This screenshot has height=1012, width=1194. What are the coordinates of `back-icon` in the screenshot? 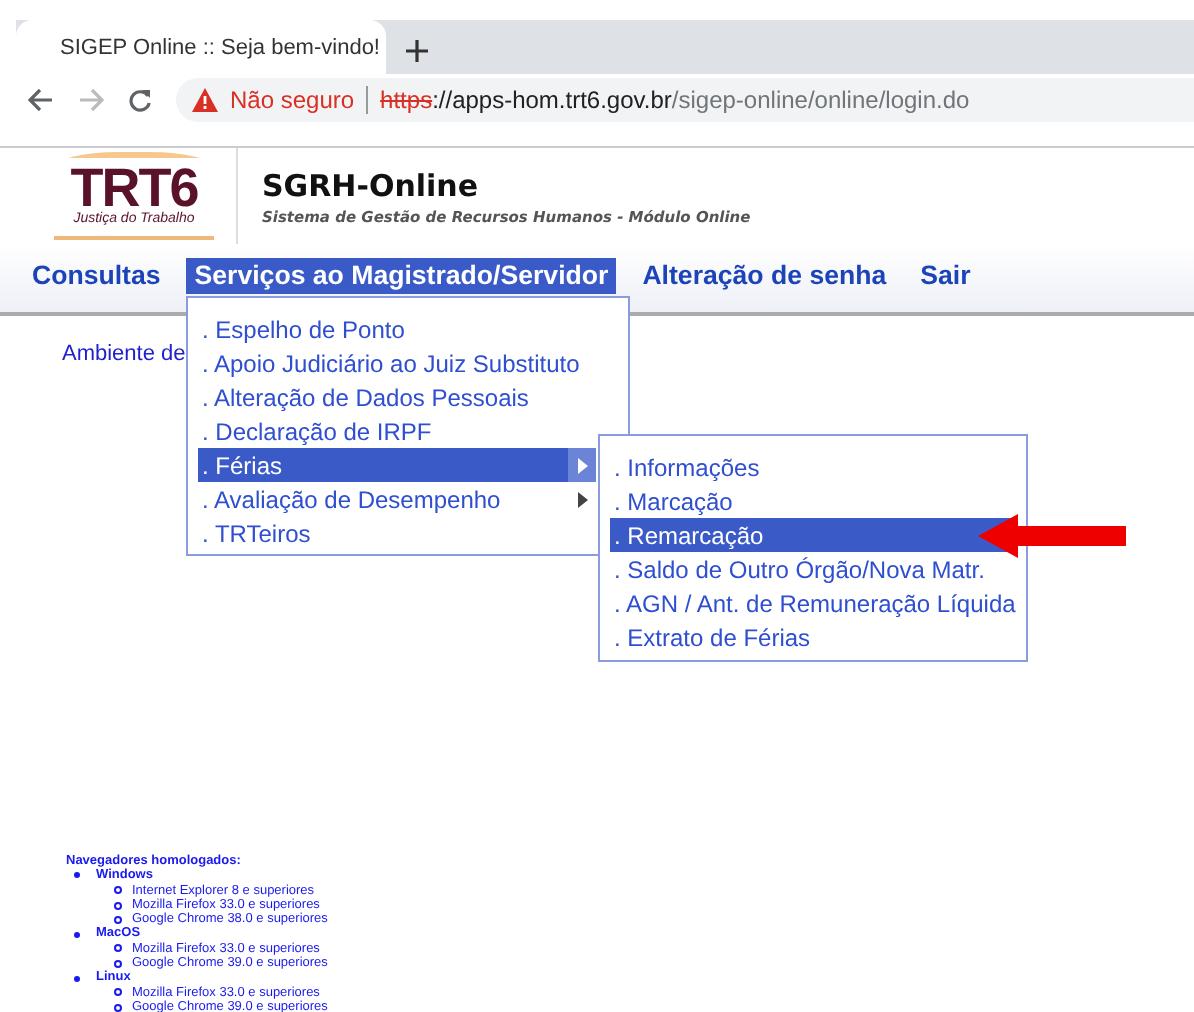 It's located at (41, 100).